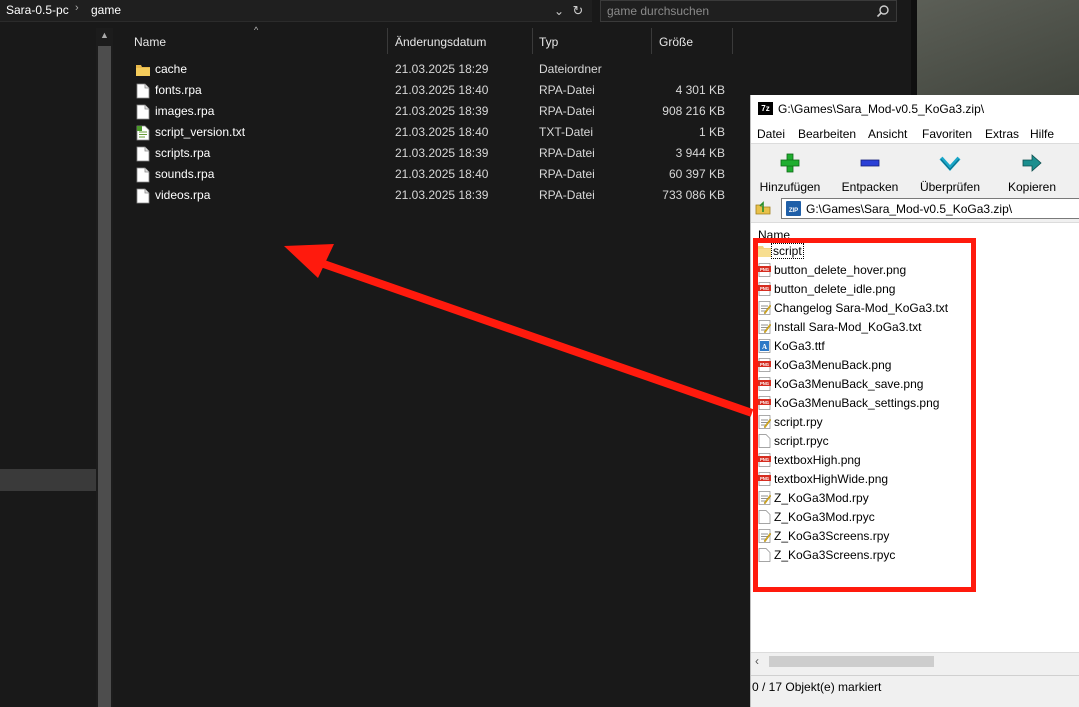 The height and width of the screenshot is (707, 1079). Describe the element at coordinates (440, 42) in the screenshot. I see `column-header-date: Änderungsdatum` at that location.